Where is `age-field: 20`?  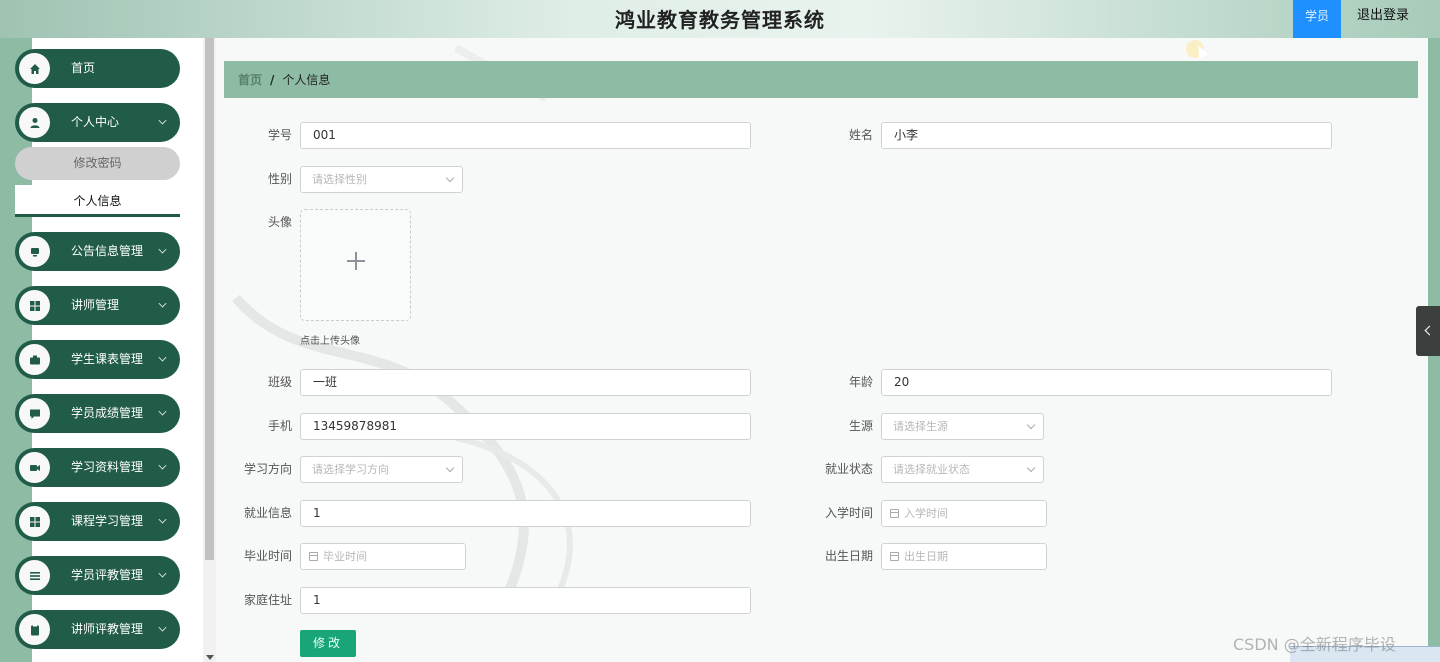
age-field: 20 is located at coordinates (1106, 382).